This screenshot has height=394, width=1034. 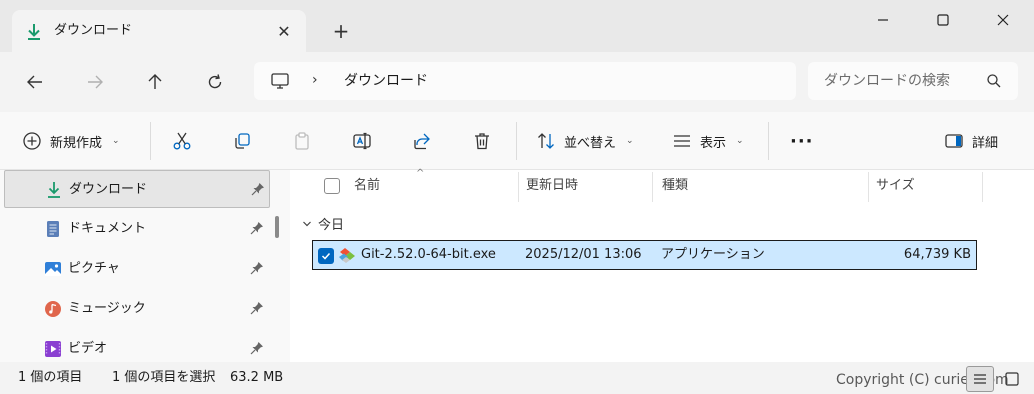 I want to click on search-placeholder: ダウンロードの検索, so click(x=887, y=81).